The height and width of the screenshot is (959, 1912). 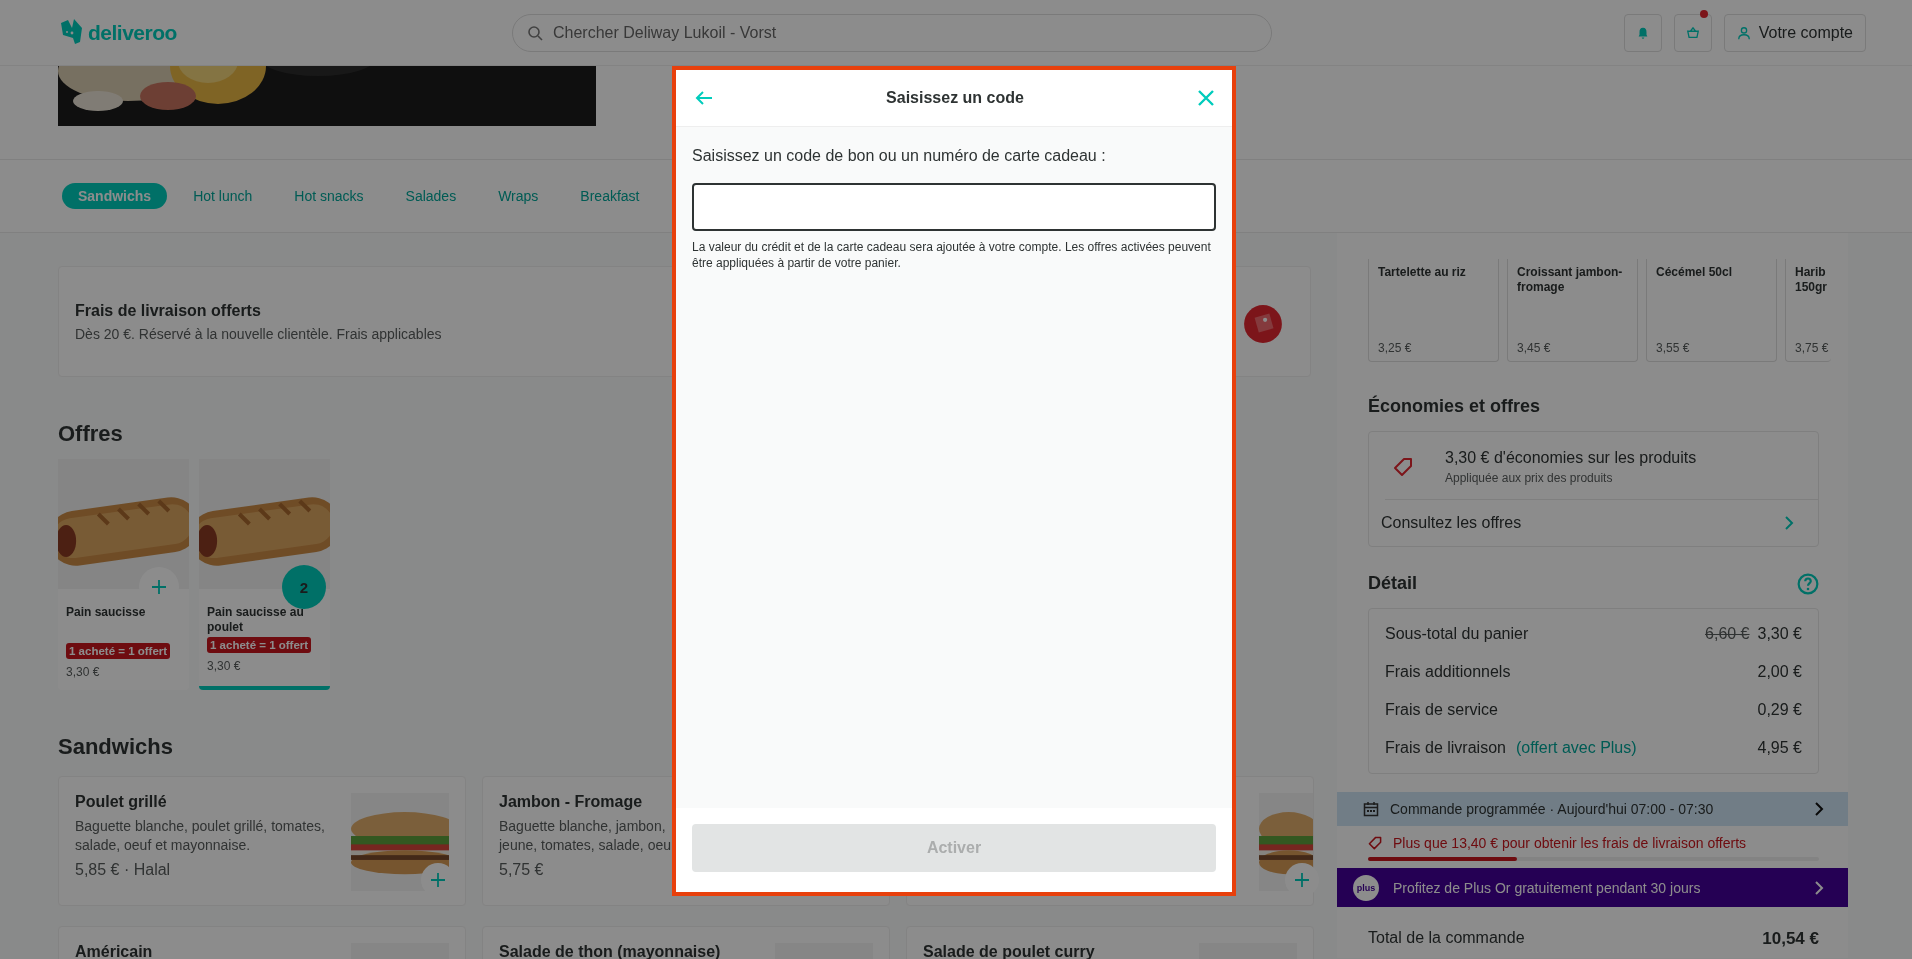 What do you see at coordinates (1422, 272) in the screenshot?
I see `product-name: Tartelette au riz` at bounding box center [1422, 272].